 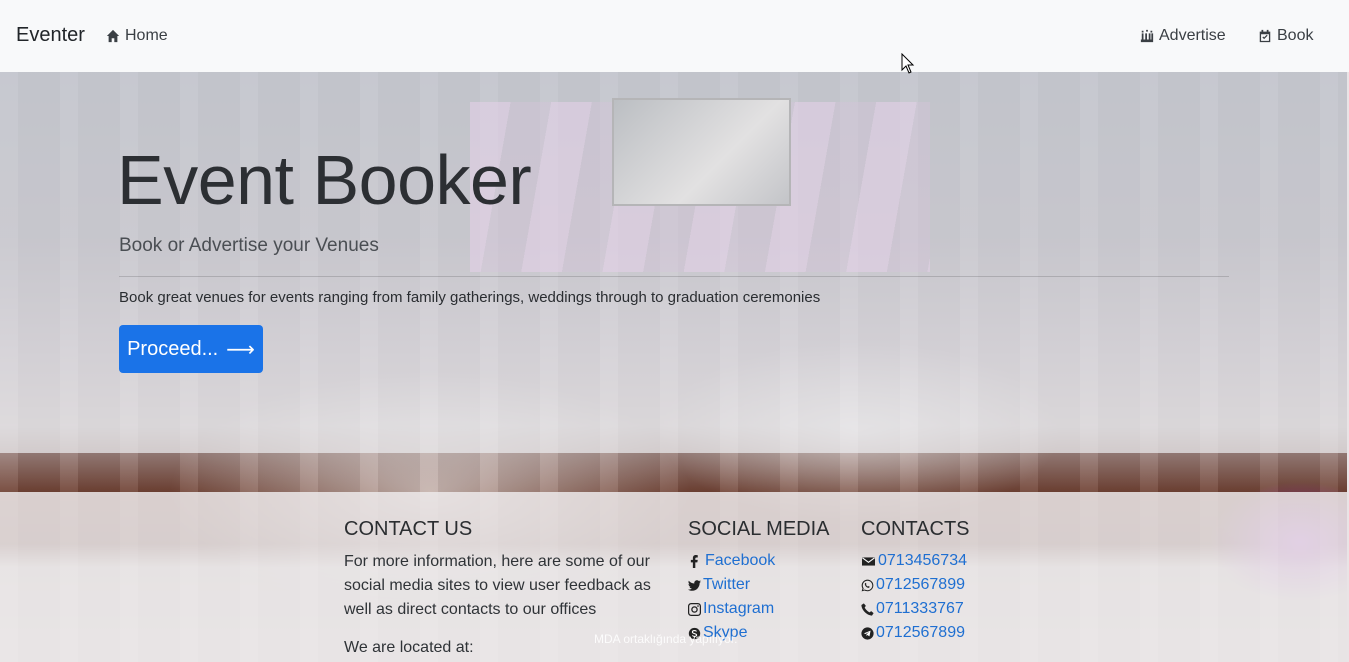 I want to click on navbar-brand: Eventer, so click(x=50, y=35).